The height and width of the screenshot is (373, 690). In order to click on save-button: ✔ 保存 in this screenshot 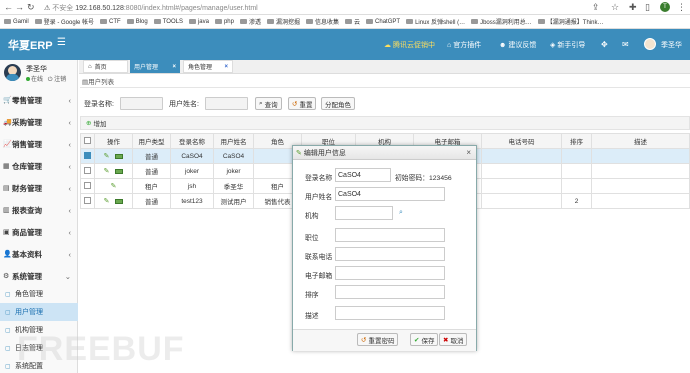, I will do `click(424, 339)`.